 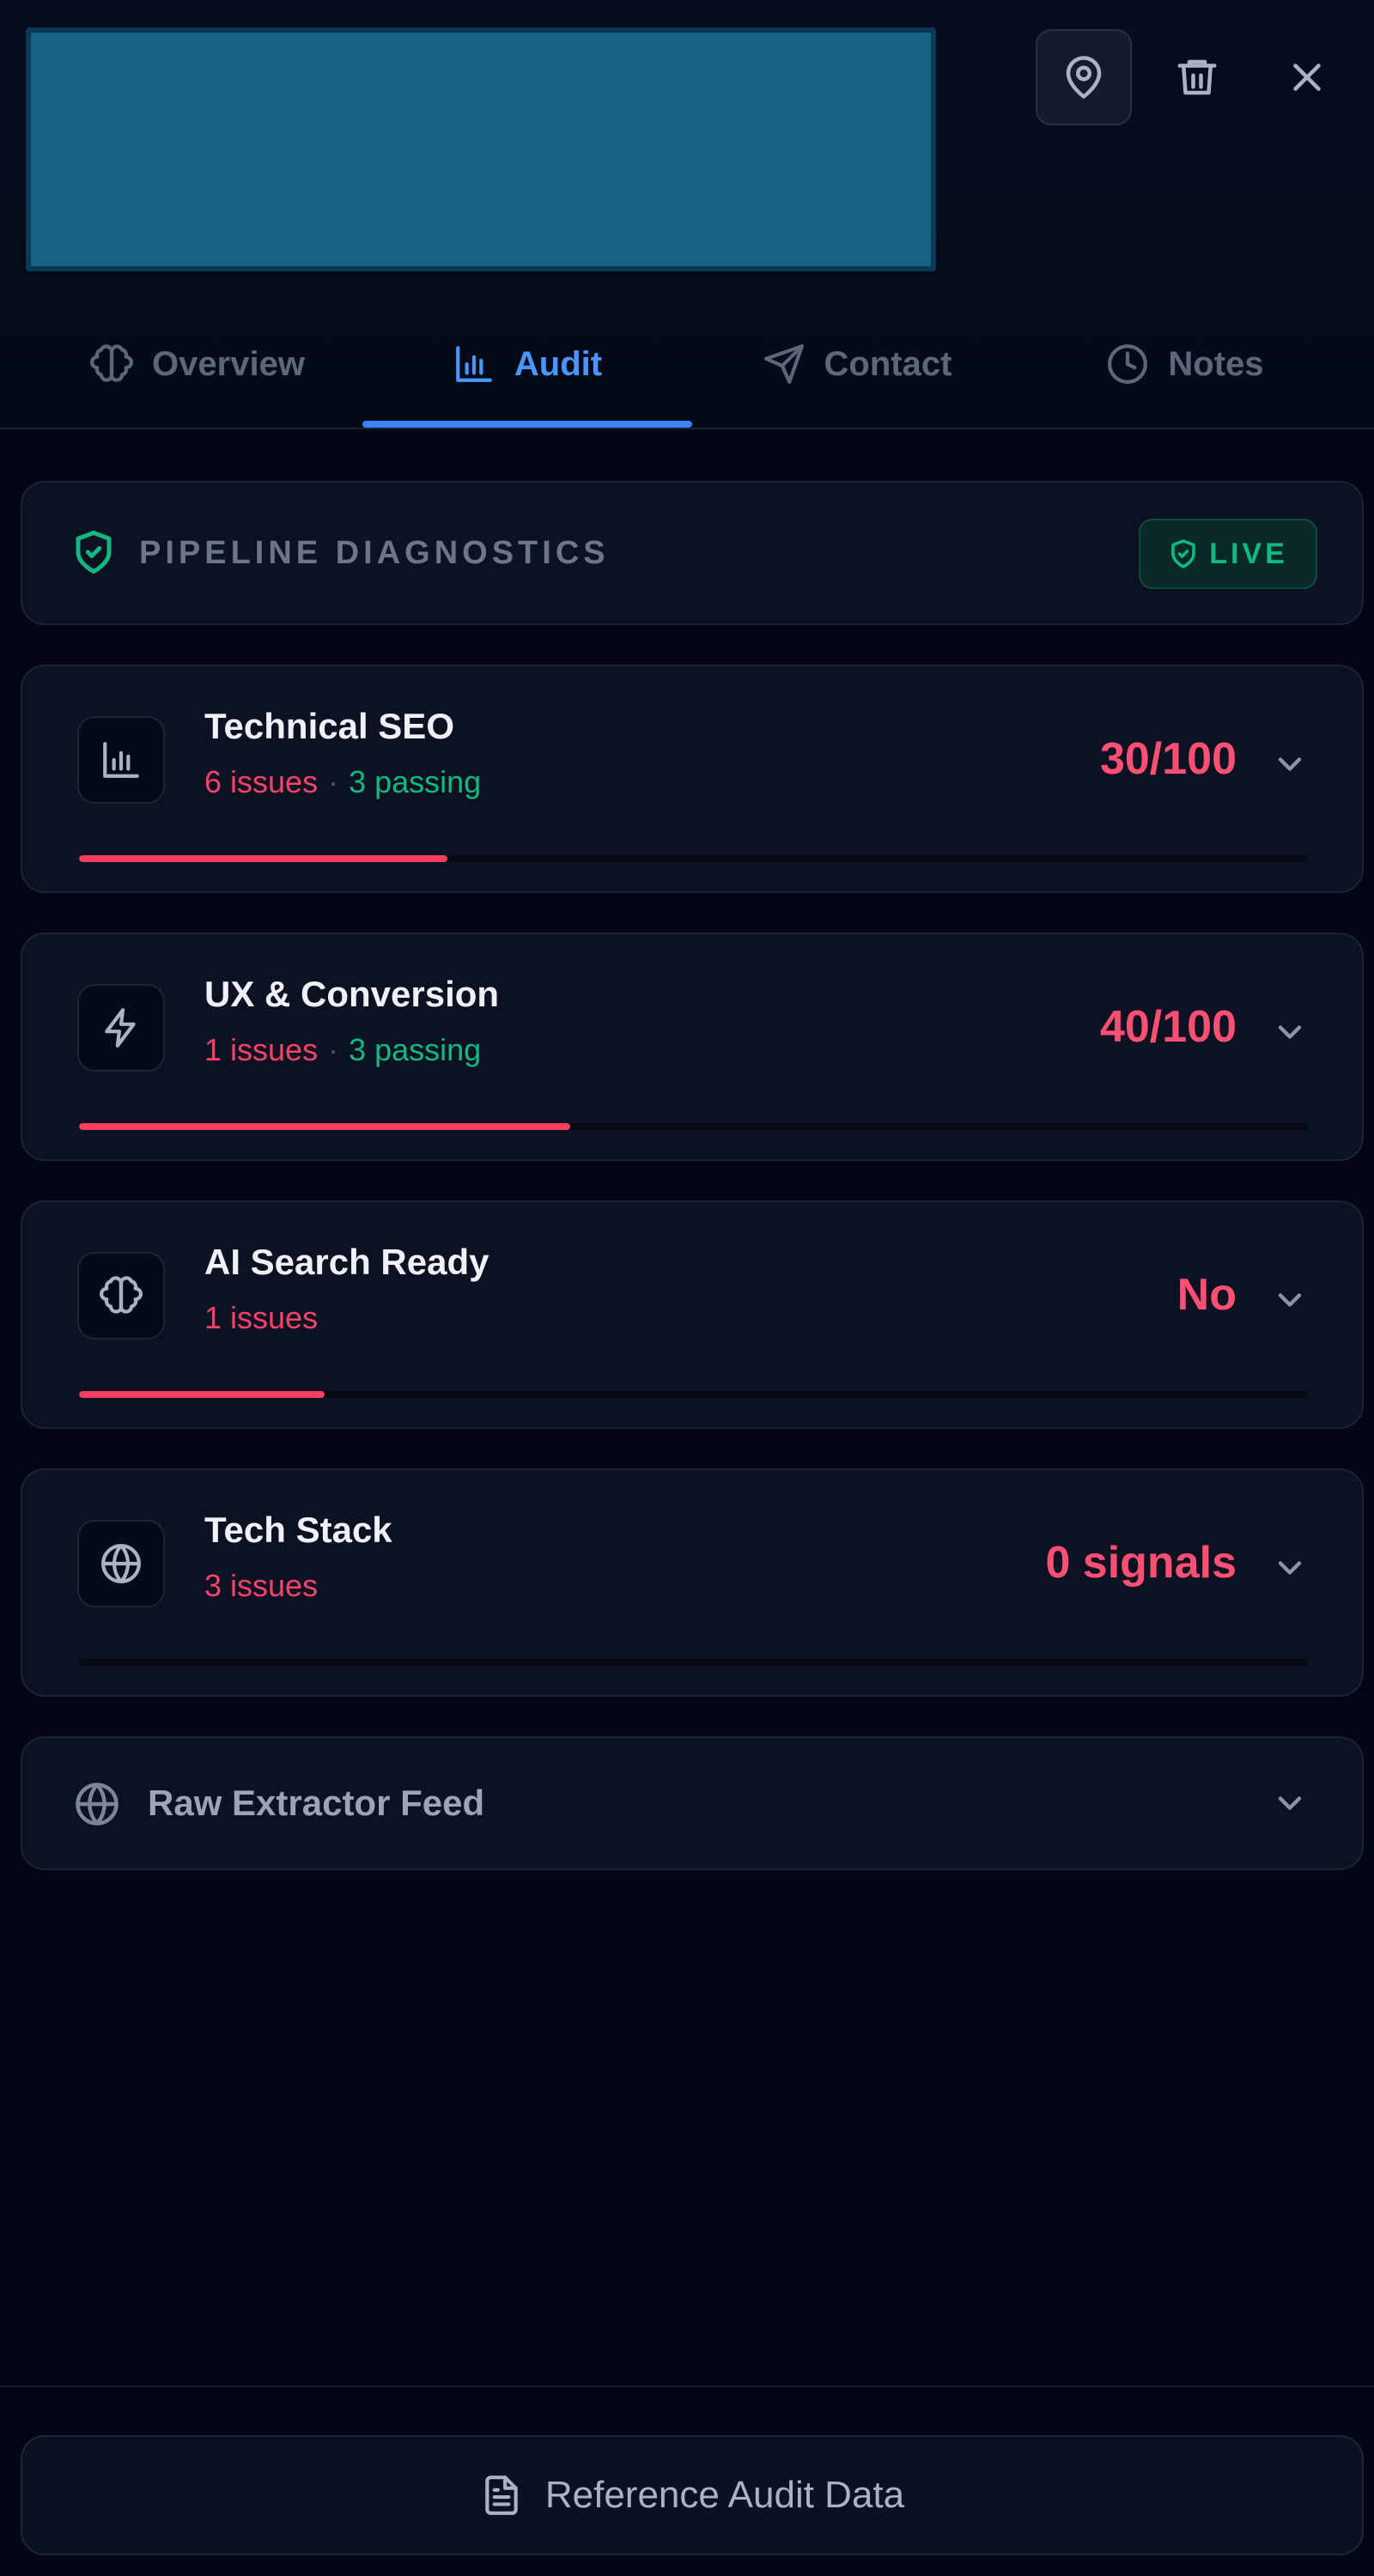 I want to click on tab-label: Contact, so click(x=888, y=364).